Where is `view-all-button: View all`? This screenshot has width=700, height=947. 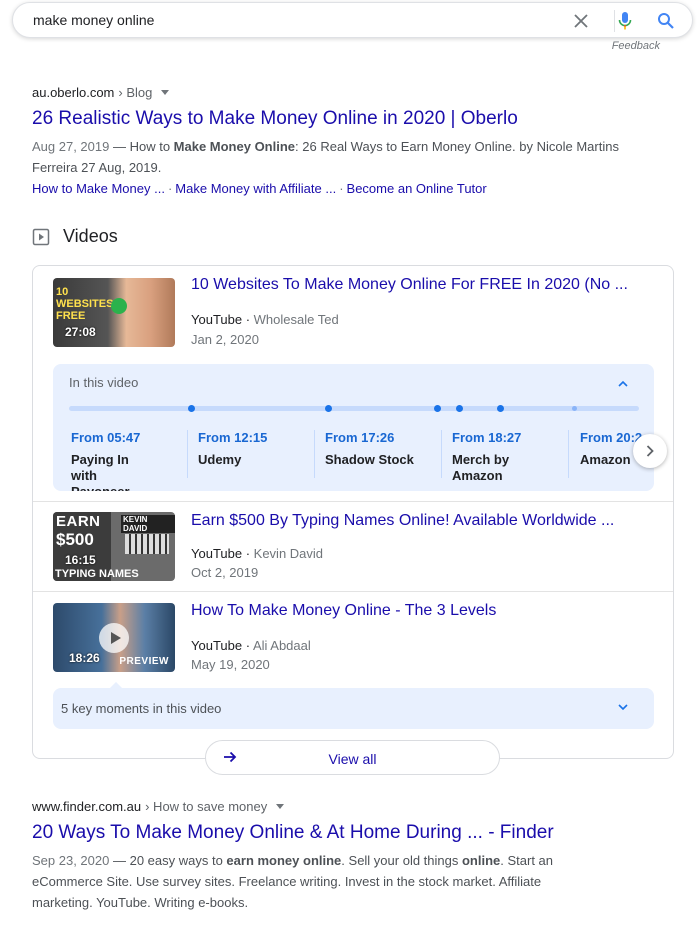
view-all-button: View all is located at coordinates (352, 757).